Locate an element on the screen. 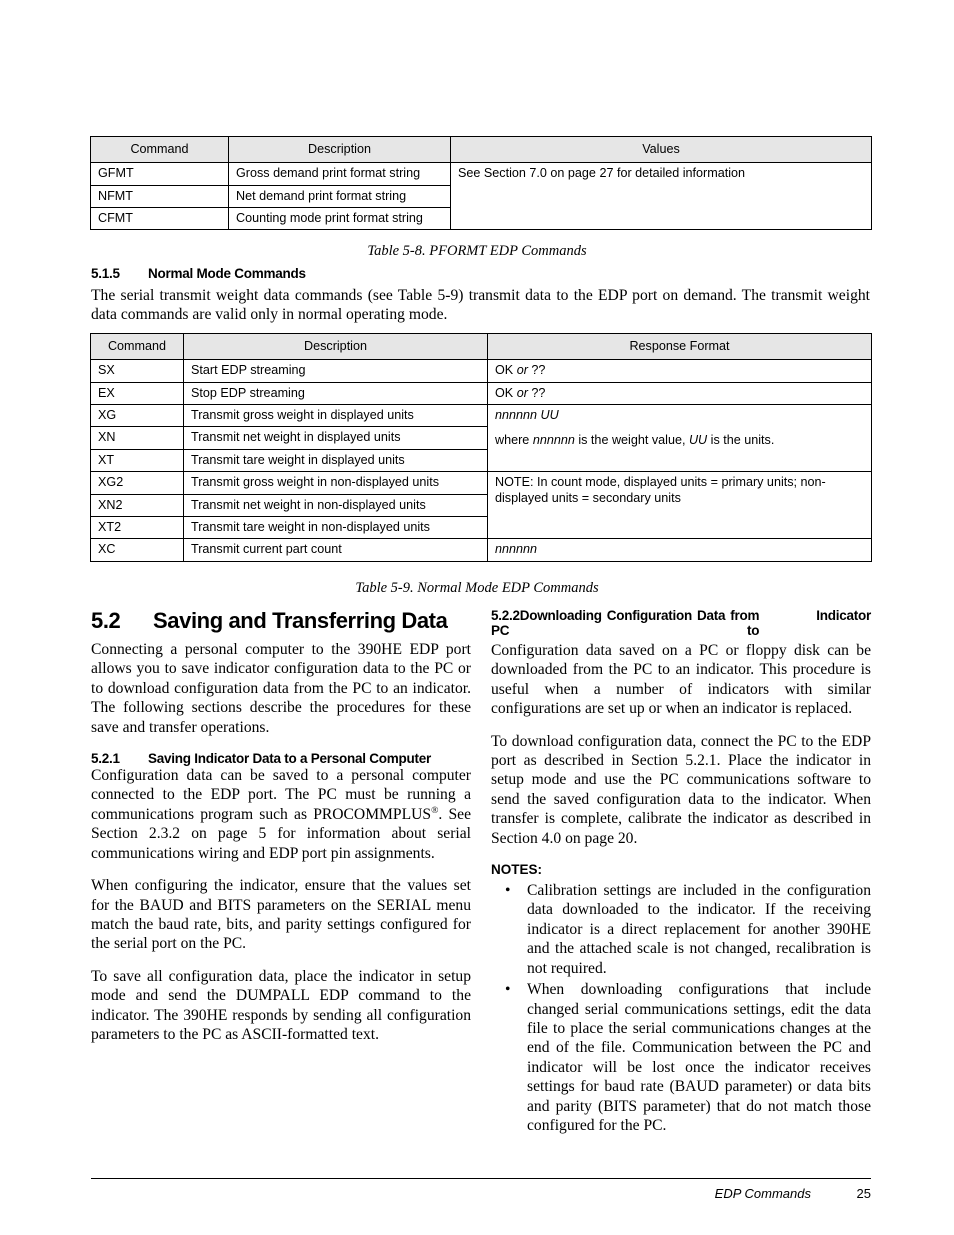 The width and height of the screenshot is (954, 1235). cell-description: Transmit gross weight in displayed units is located at coordinates (335, 416).